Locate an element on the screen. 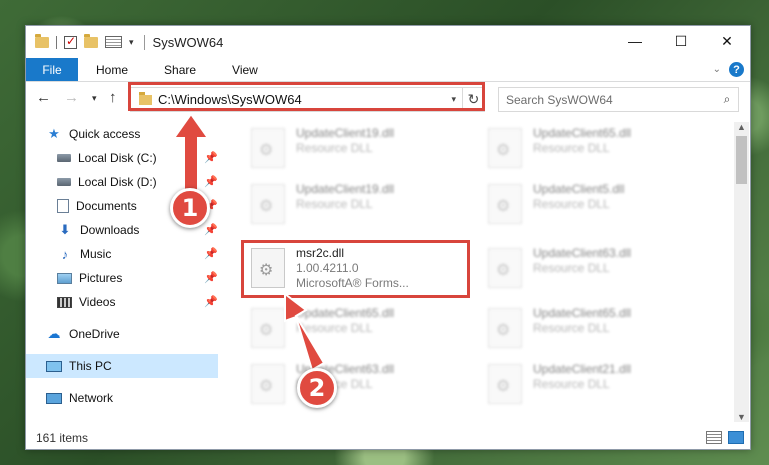  sidebar-item-label: Music is located at coordinates (96, 254).